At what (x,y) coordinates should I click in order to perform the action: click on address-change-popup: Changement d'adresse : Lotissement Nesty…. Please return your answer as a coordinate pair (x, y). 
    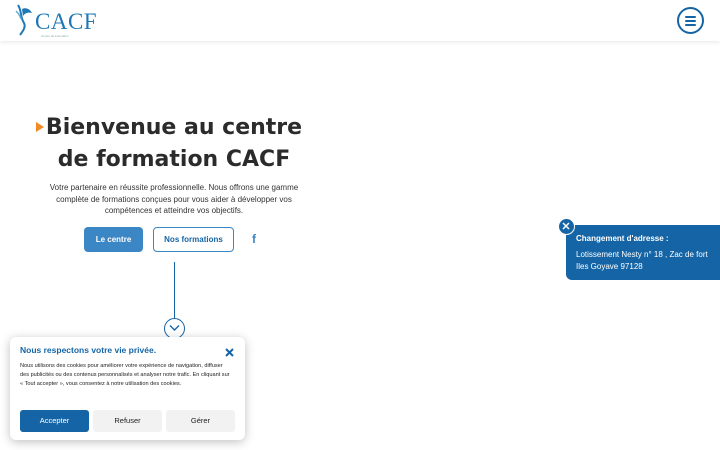
    Looking at the image, I should click on (643, 252).